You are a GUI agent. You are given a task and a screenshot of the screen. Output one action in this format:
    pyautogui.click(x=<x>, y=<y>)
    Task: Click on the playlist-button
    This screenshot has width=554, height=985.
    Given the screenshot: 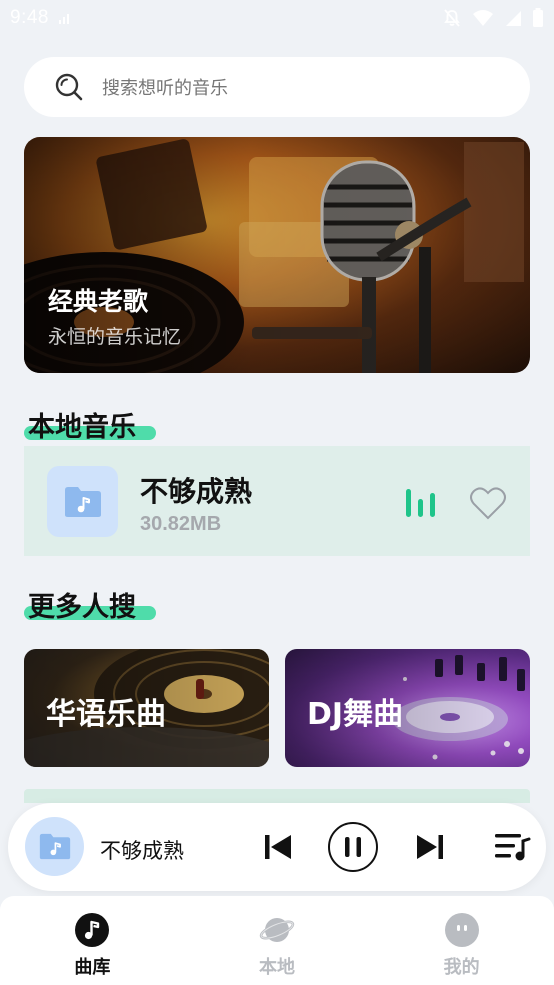 What is the action you would take?
    pyautogui.click(x=512, y=847)
    